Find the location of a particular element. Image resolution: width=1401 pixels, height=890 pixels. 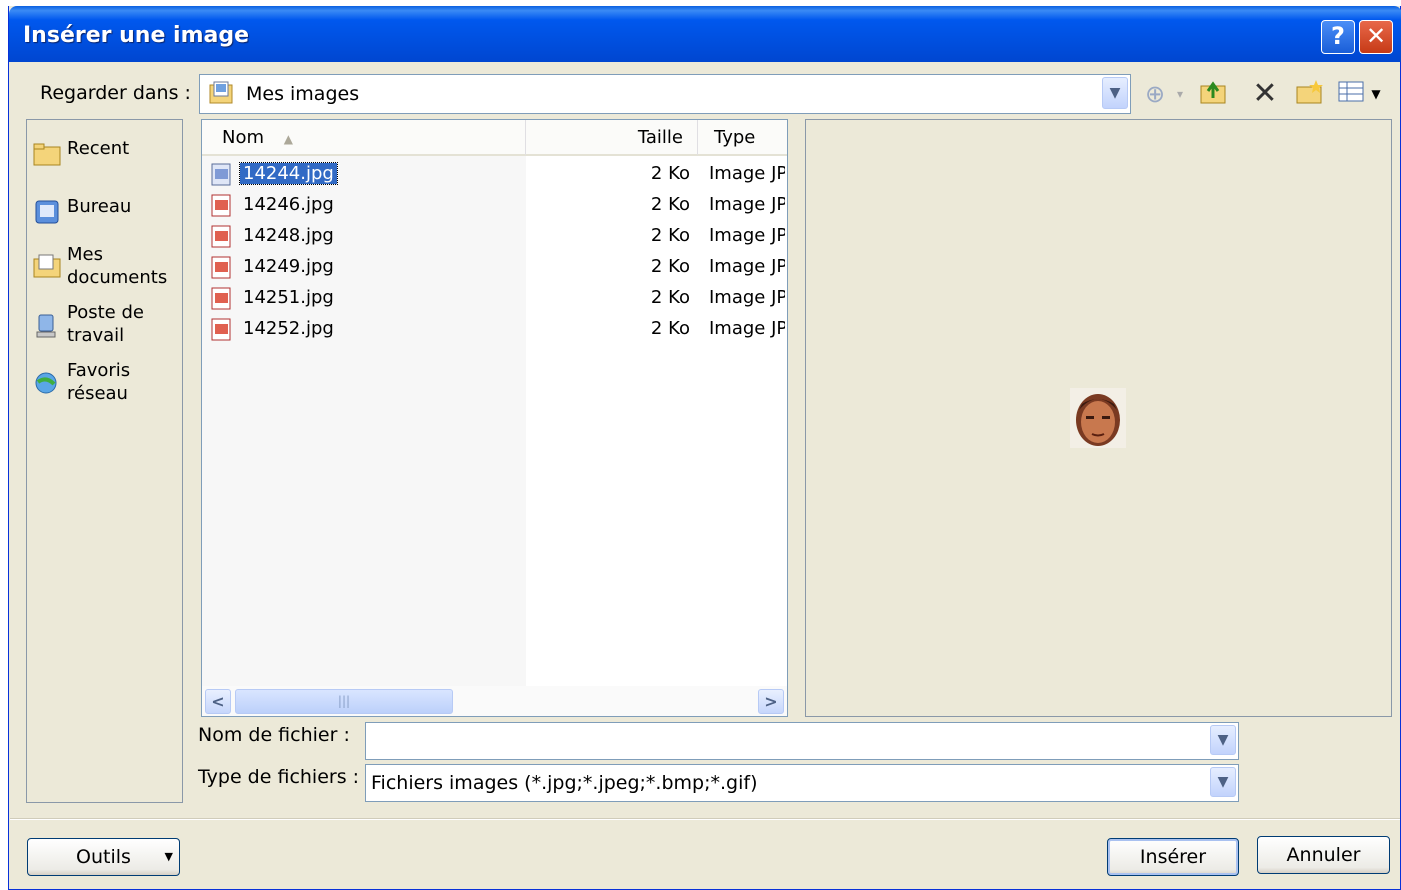

place-recent-label: Recent is located at coordinates (98, 148).